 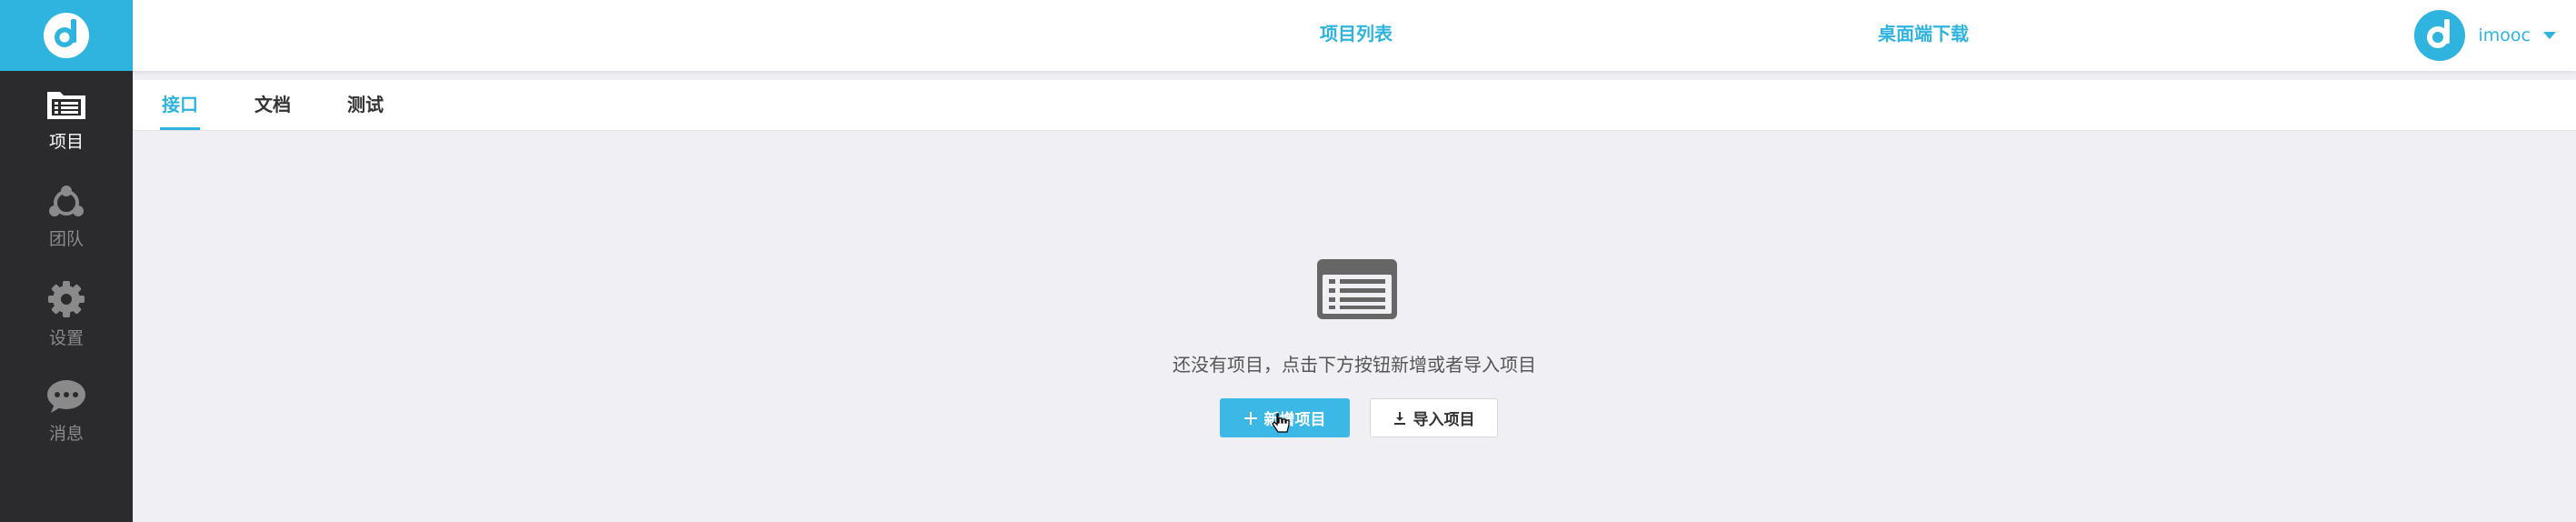 What do you see at coordinates (66, 299) in the screenshot?
I see `gear-icon` at bounding box center [66, 299].